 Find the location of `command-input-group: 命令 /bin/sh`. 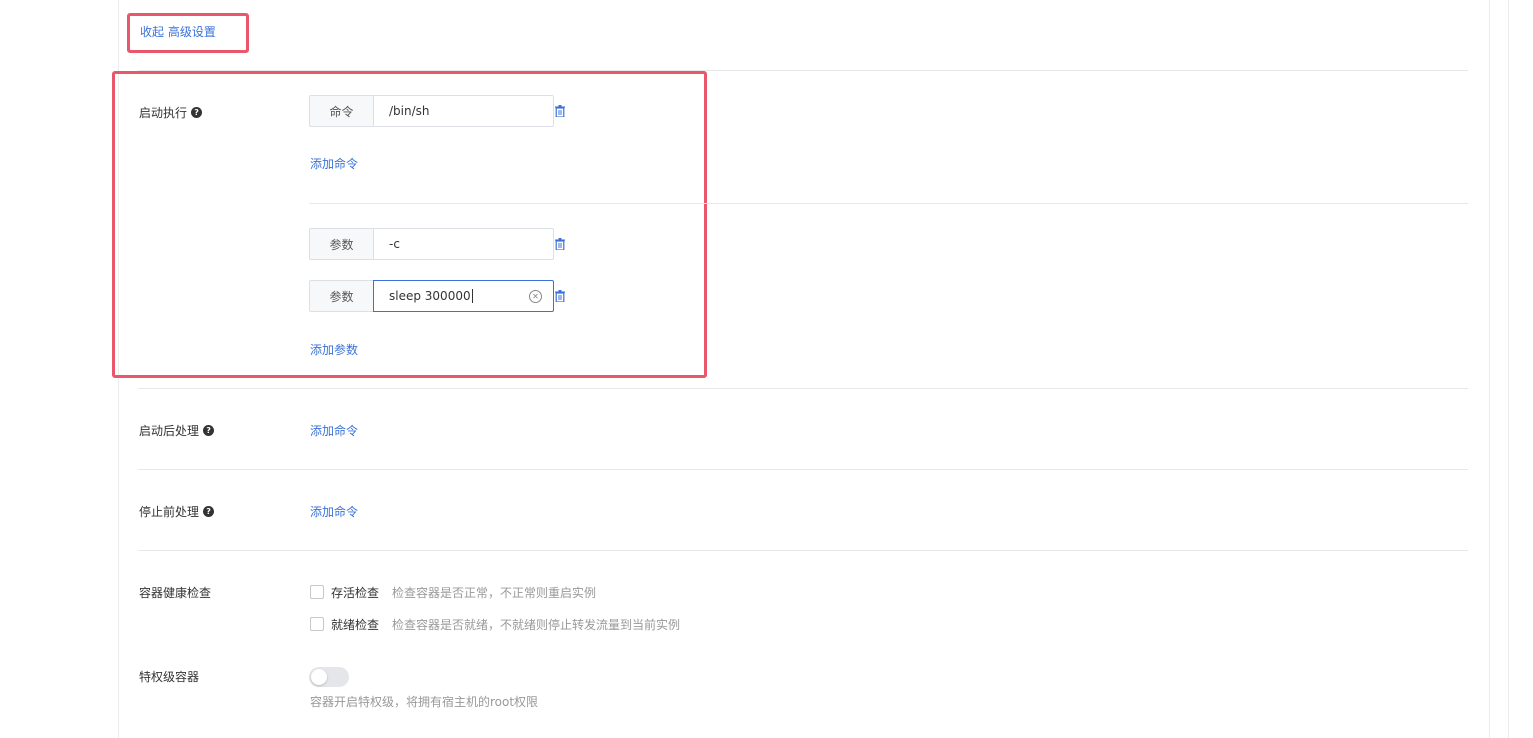

command-input-group: 命令 /bin/sh is located at coordinates (431, 111).